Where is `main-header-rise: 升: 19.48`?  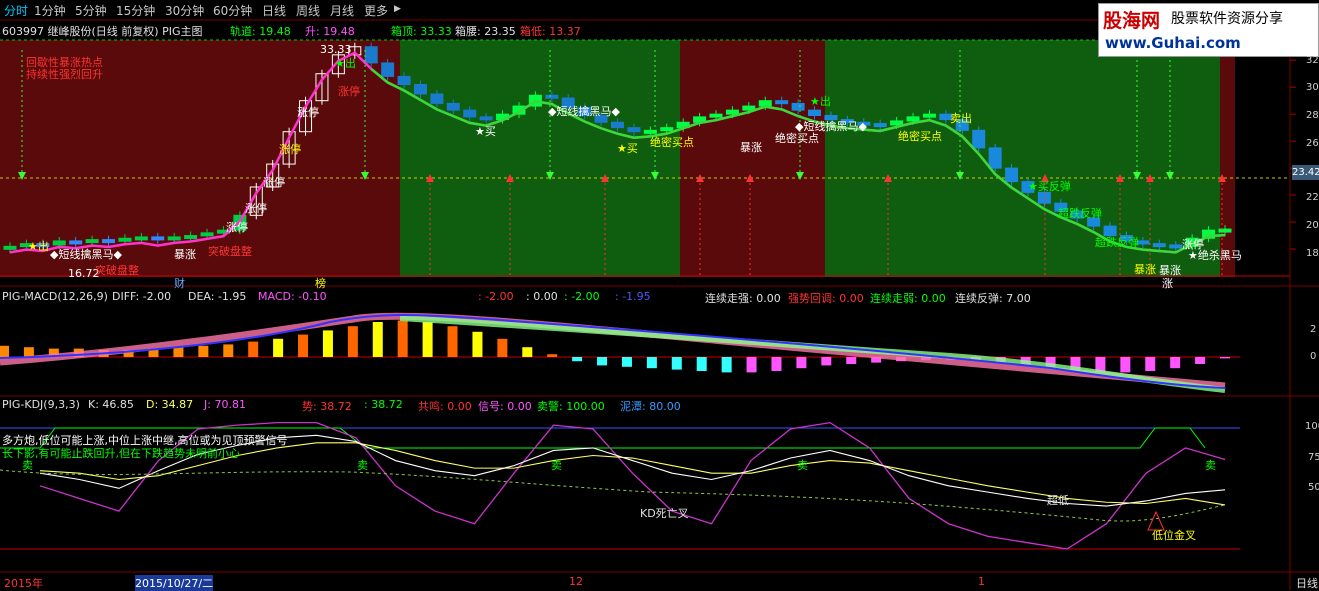 main-header-rise: 升: 19.48 is located at coordinates (330, 31).